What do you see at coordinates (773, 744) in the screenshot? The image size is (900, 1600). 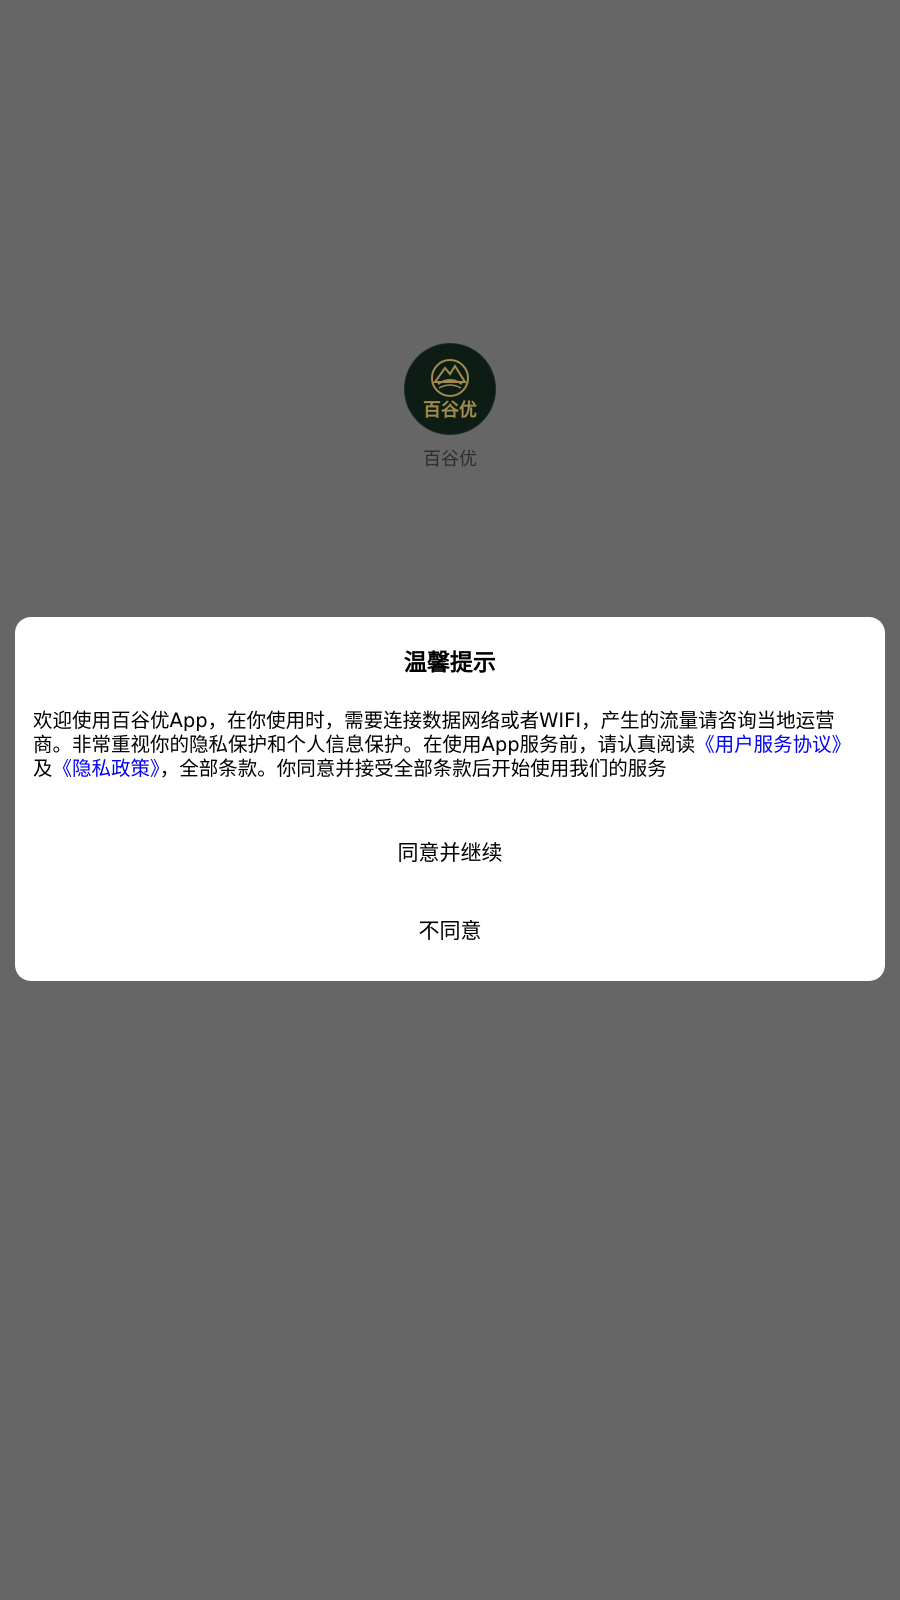 I see `user-agreement-link: 《用户服务协议》` at bounding box center [773, 744].